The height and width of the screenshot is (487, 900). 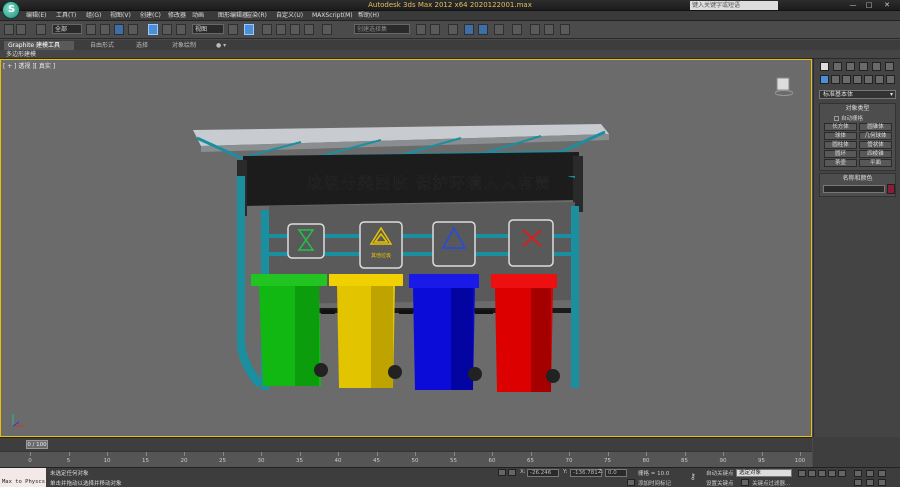 What do you see at coordinates (857, 108) in the screenshot?
I see `object-type-title: 对象类型` at bounding box center [857, 108].